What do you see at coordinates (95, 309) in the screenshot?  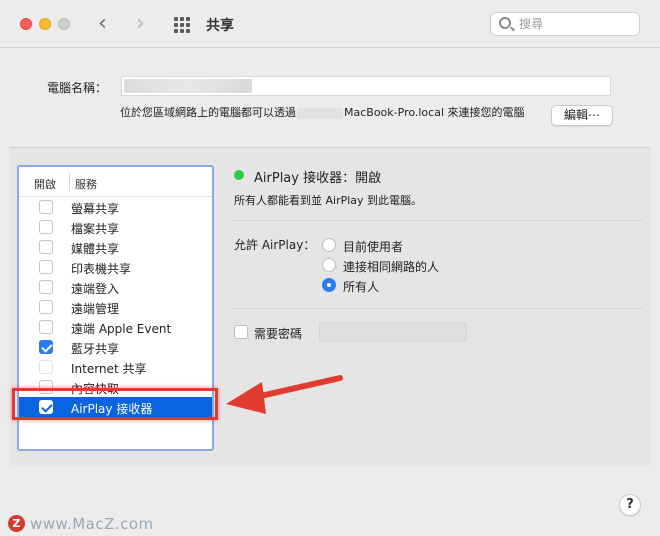 I see `service-label: 遠端管理` at bounding box center [95, 309].